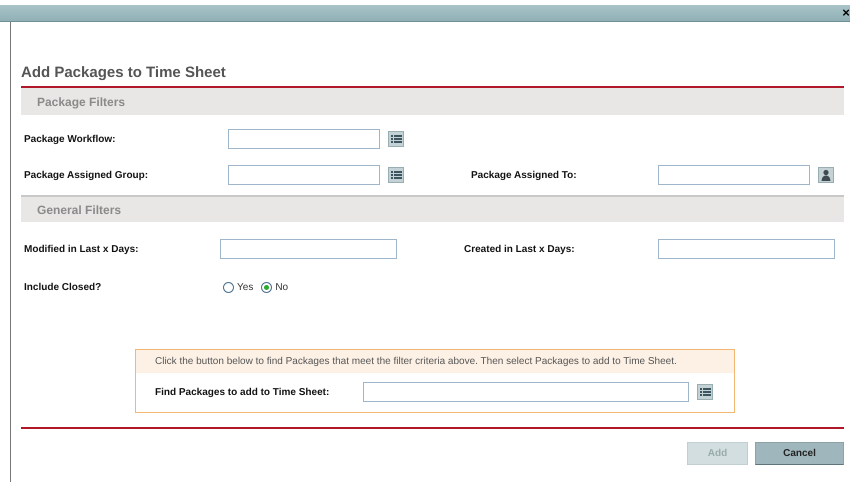 The height and width of the screenshot is (482, 850). Describe the element at coordinates (87, 175) in the screenshot. I see `field-label: Package Assigned Group:` at that location.